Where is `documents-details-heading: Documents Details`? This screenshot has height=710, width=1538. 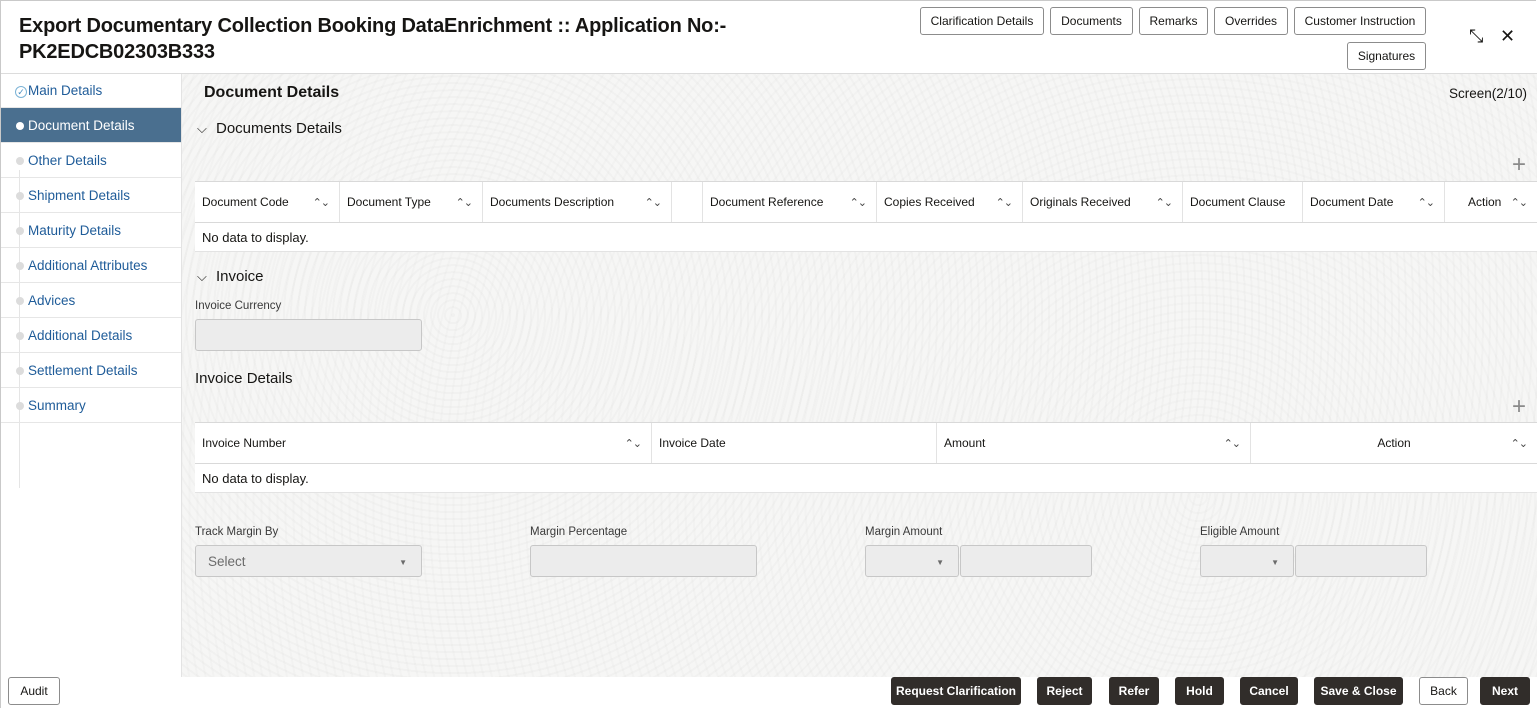
documents-details-heading: Documents Details is located at coordinates (279, 128).